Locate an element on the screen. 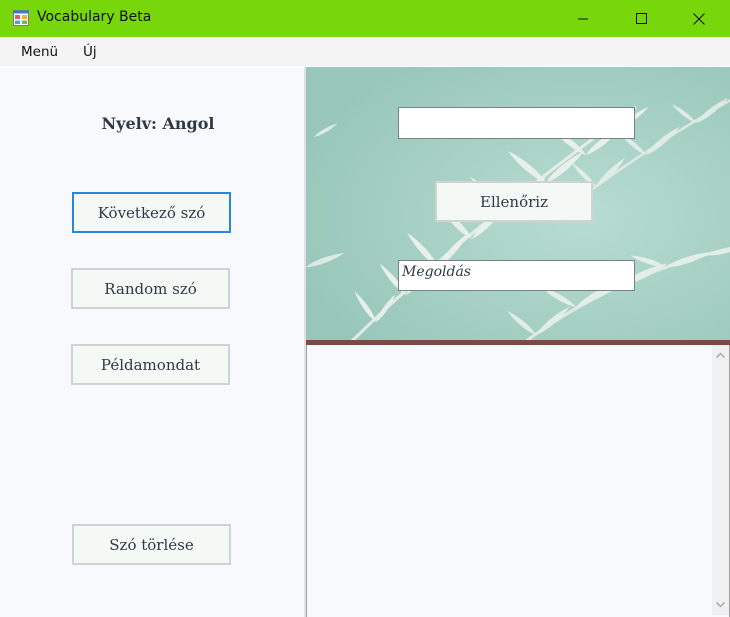 The width and height of the screenshot is (730, 617). language-label: Nyelv: Angol is located at coordinates (158, 123).